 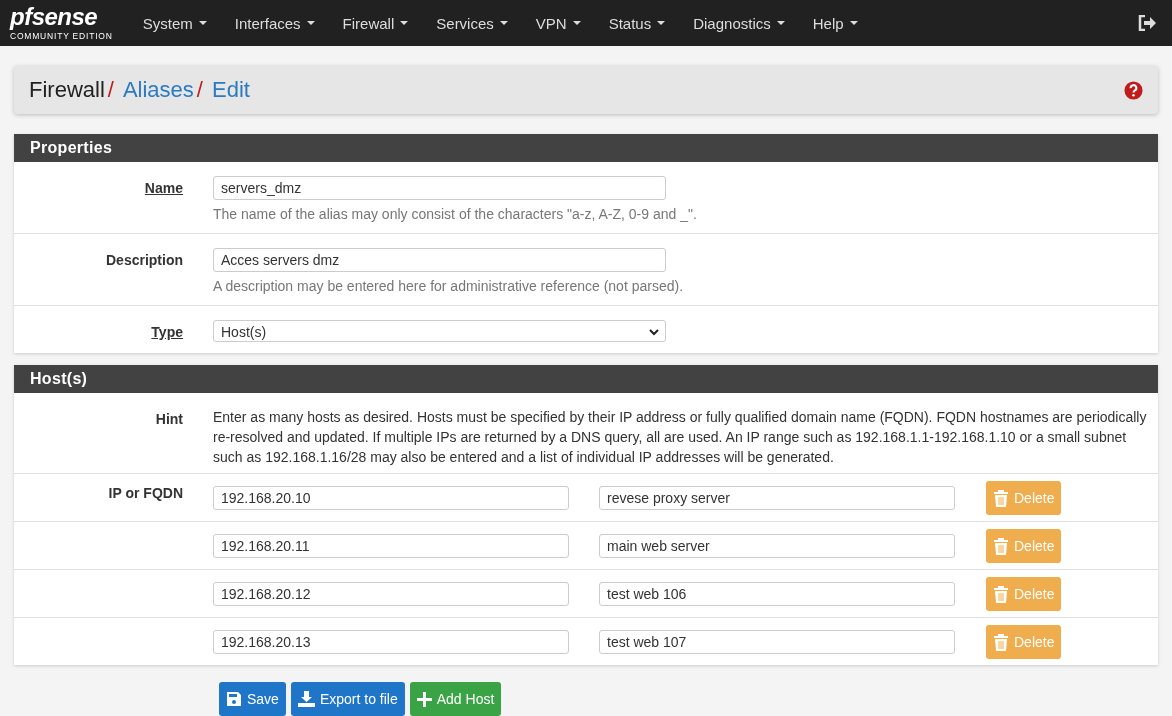 What do you see at coordinates (347, 699) in the screenshot?
I see `export-button: Export to file` at bounding box center [347, 699].